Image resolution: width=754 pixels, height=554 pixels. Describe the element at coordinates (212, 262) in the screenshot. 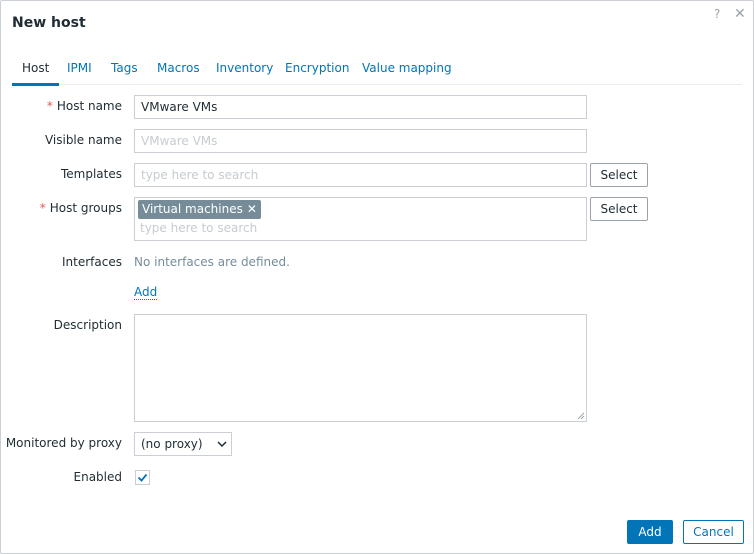

I see `interfaces-empty-text: No interfaces are defined.` at that location.